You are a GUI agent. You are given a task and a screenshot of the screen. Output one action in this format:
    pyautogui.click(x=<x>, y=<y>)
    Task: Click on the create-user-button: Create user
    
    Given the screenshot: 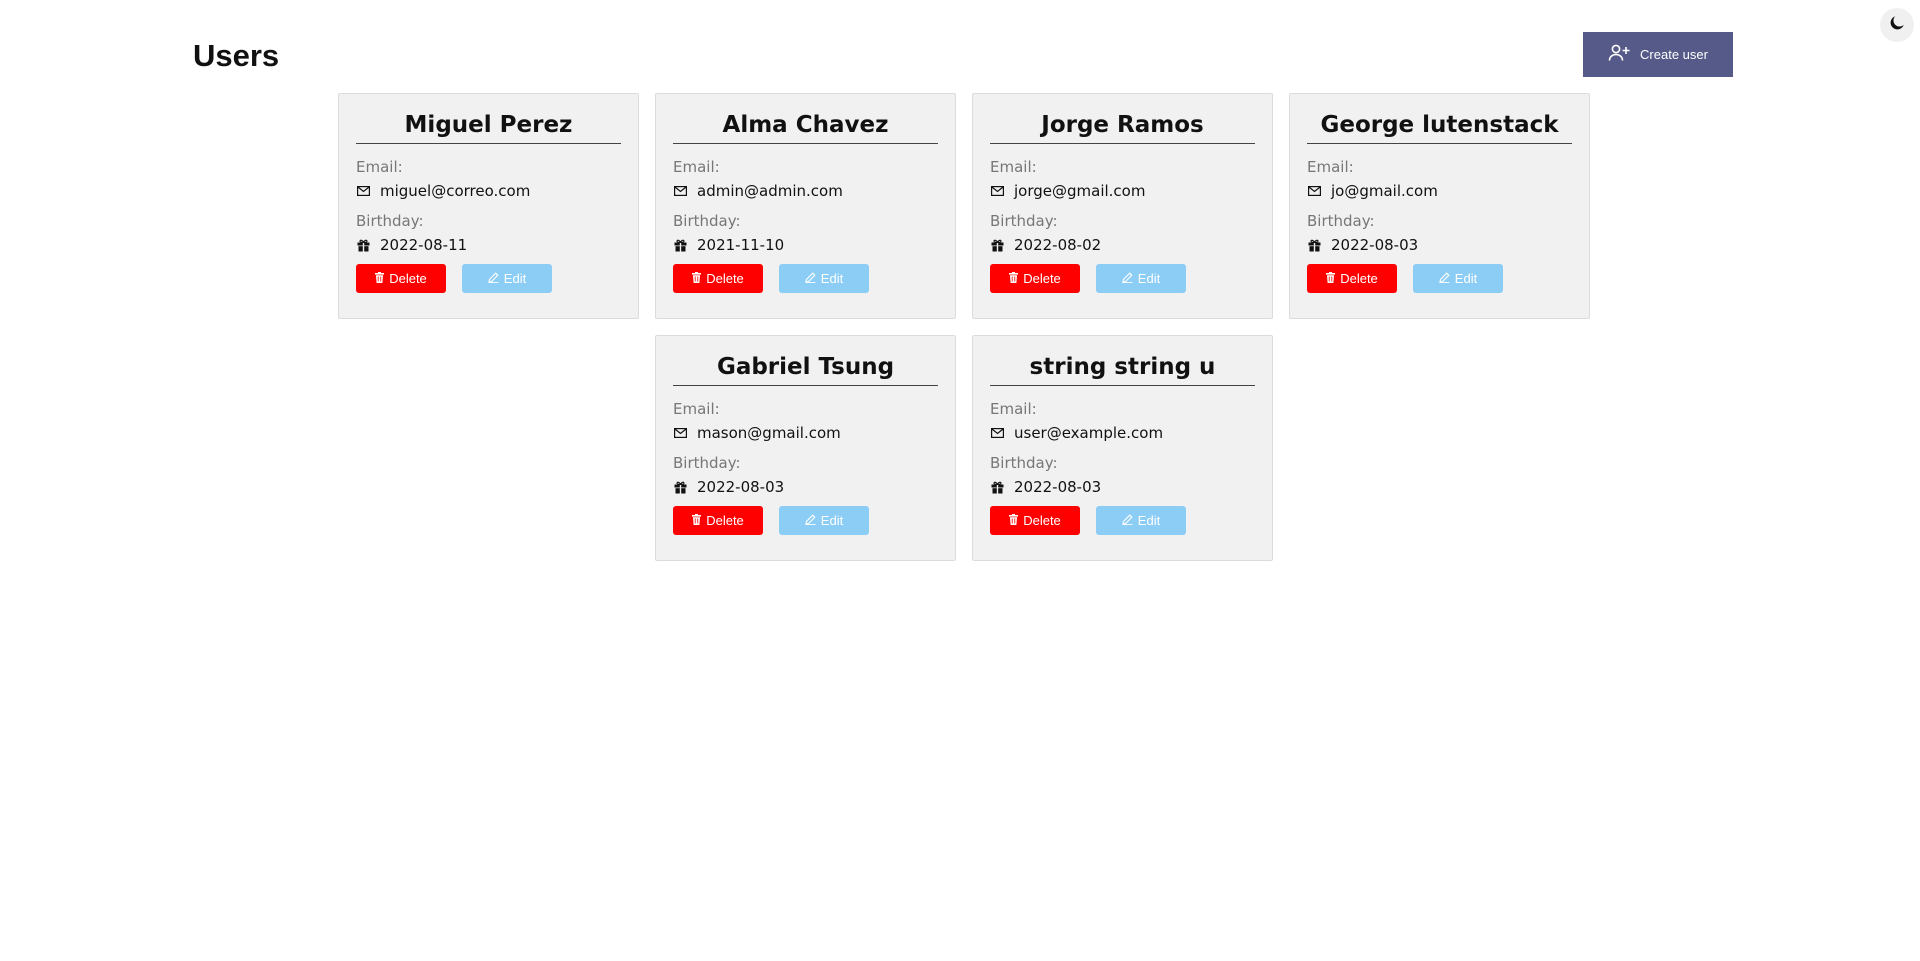 What is the action you would take?
    pyautogui.click(x=1658, y=54)
    